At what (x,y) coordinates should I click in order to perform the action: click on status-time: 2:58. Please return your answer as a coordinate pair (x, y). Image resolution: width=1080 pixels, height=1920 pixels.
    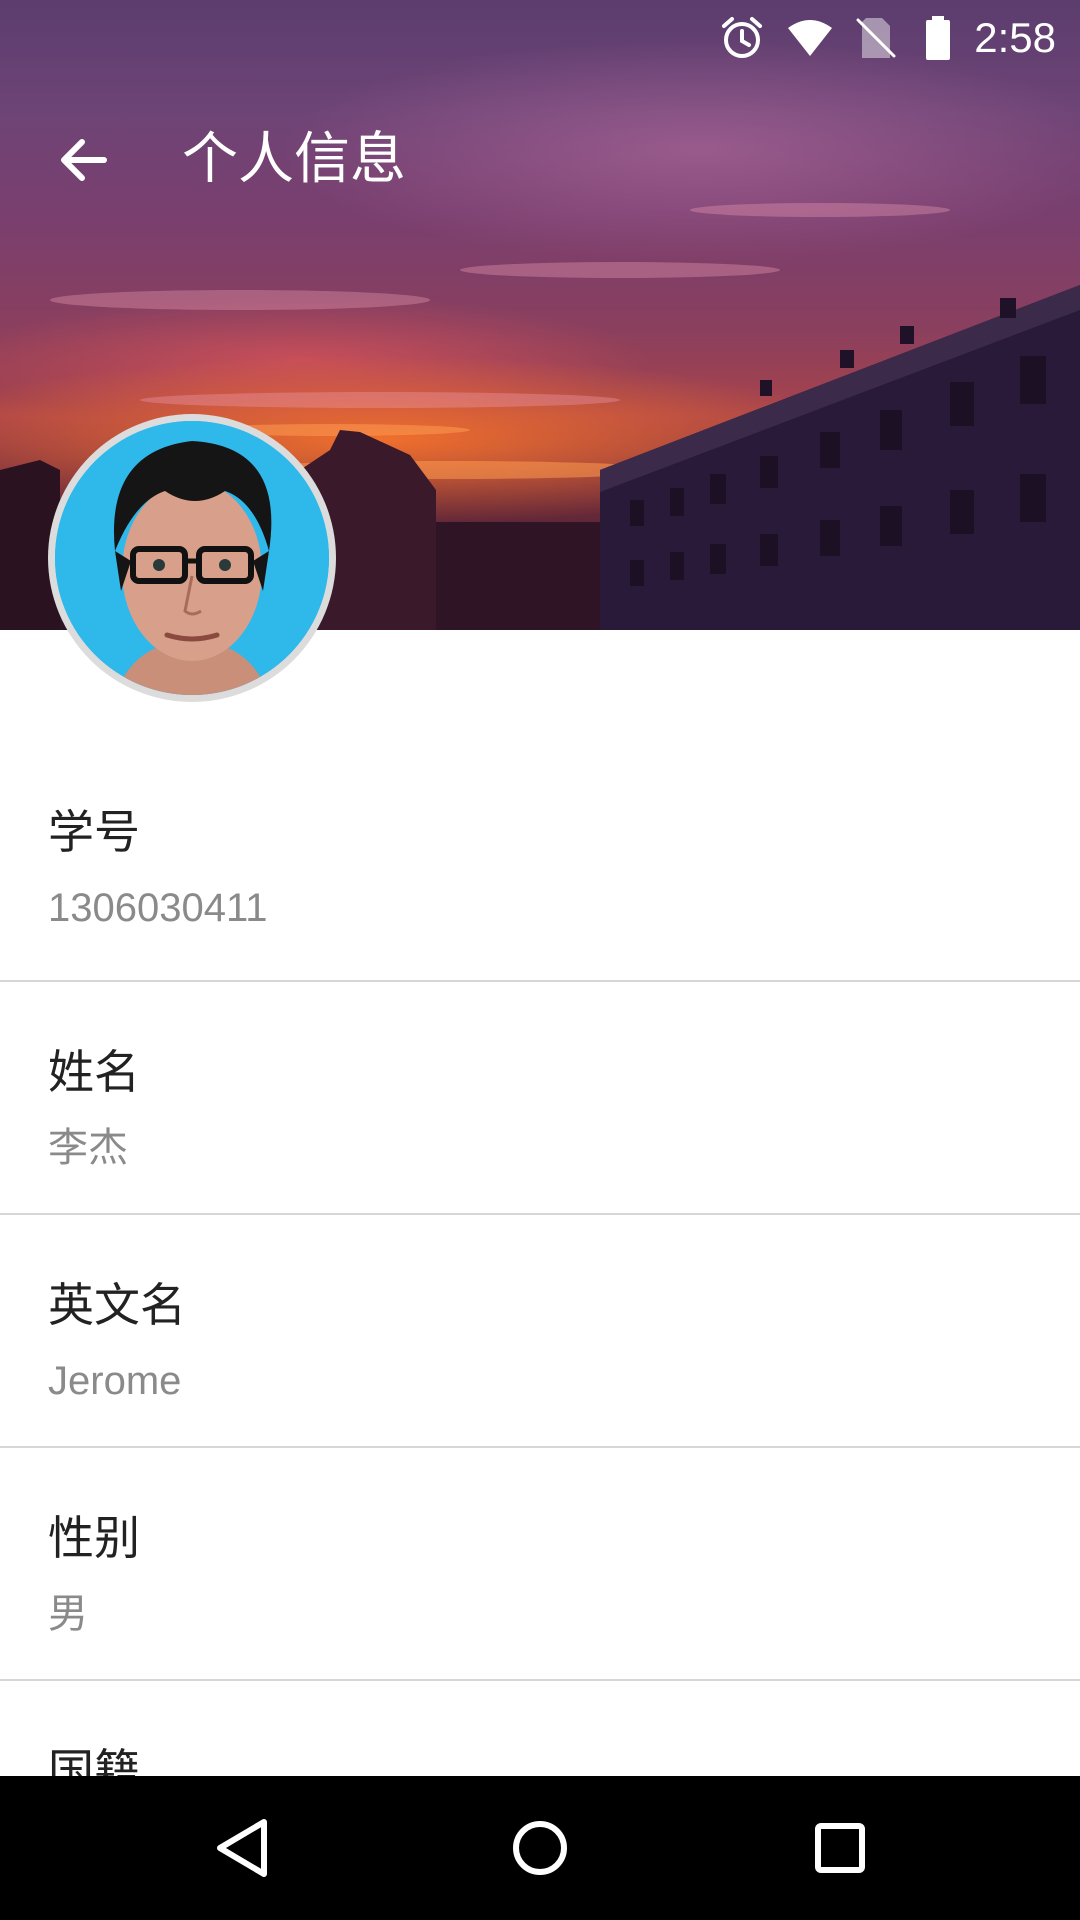
    Looking at the image, I should click on (1015, 37).